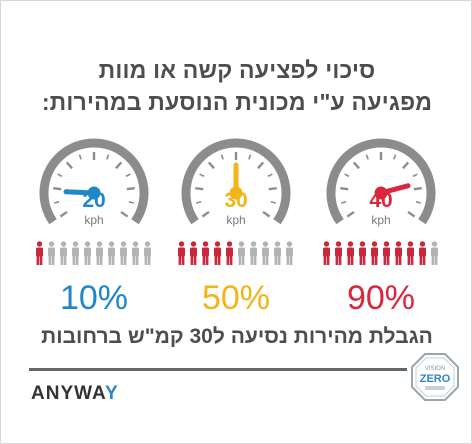 The height and width of the screenshot is (444, 472). Describe the element at coordinates (381, 298) in the screenshot. I see `percent-label-90: 90%` at that location.